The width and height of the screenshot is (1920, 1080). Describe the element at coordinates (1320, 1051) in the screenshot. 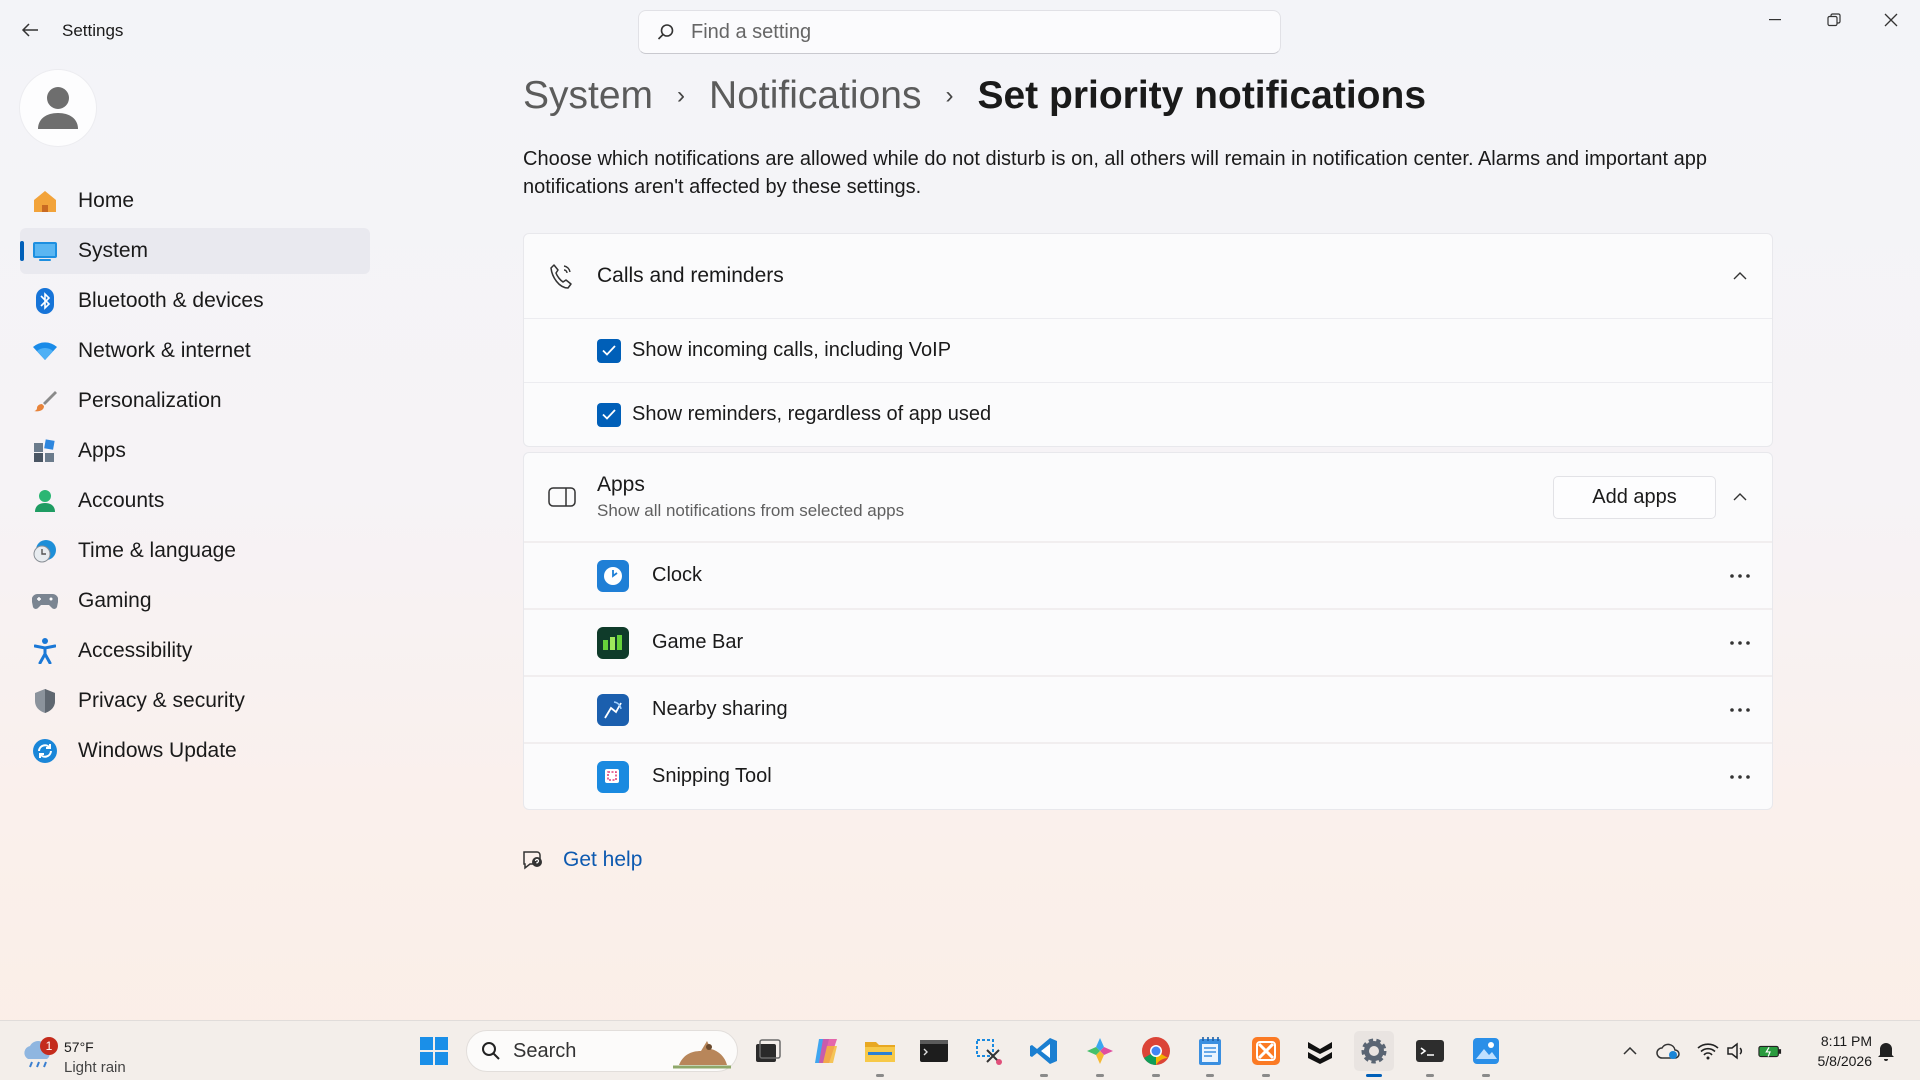

I see `capcut-button` at that location.